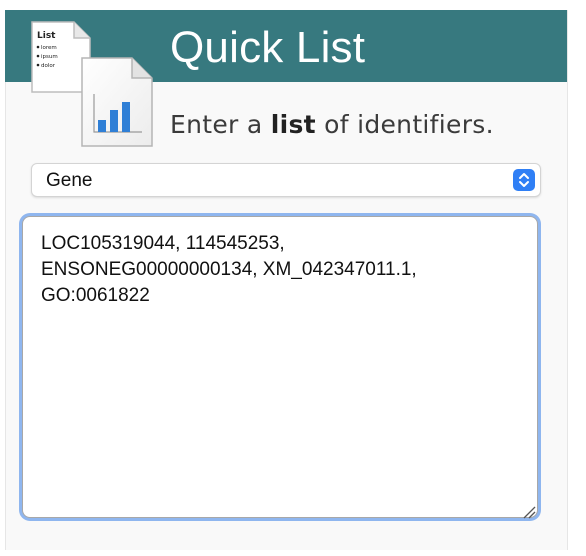  Describe the element at coordinates (220, 124) in the screenshot. I see `instruction-prefix: Enter a` at that location.